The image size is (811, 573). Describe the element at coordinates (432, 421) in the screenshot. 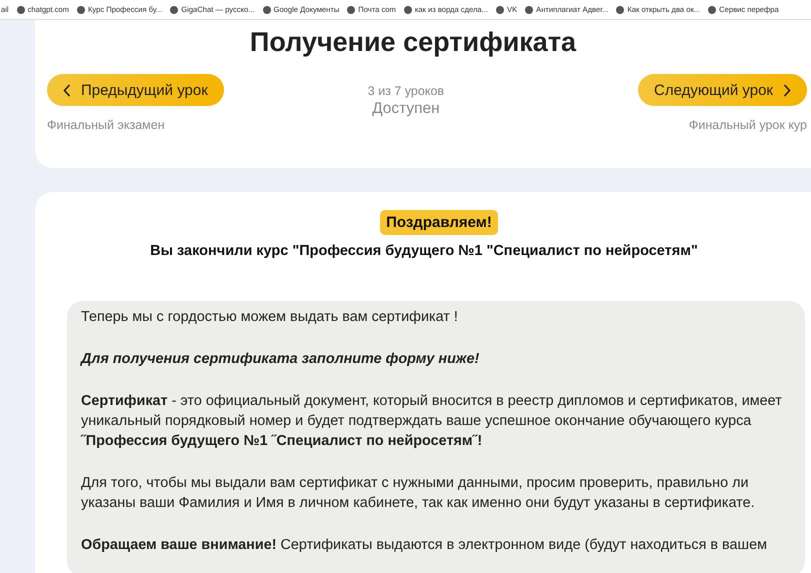

I see `info-paragraph: Сертификат - это официальный документ, который вносится в реестр дипломов и сертификатов, имеет уникальный порядковый номер и будет подтверждать ваше успешное окончание обучающего курса ˝Профессия будущего №1 ˝Специалист по нейросетям˝!` at that location.